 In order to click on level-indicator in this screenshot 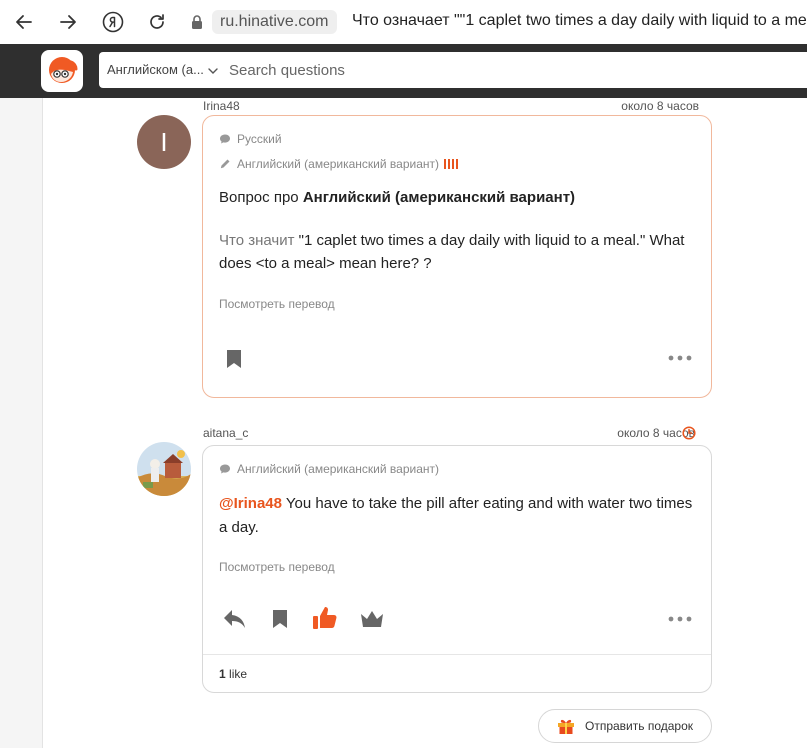, I will do `click(451, 164)`.